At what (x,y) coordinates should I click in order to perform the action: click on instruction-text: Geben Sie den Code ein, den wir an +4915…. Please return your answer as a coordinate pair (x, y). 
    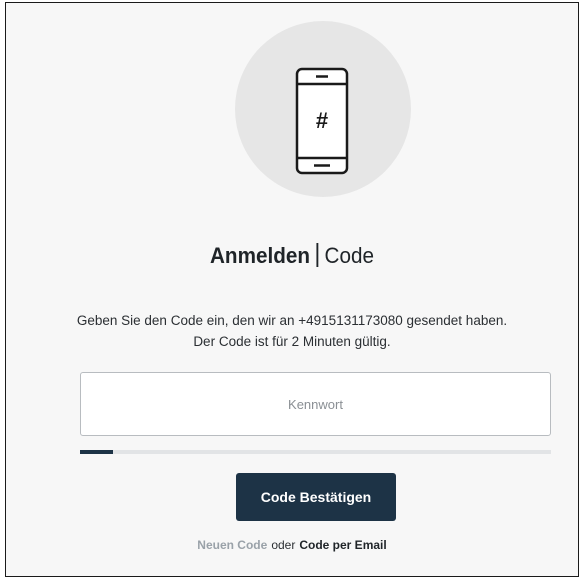
    Looking at the image, I should click on (292, 331).